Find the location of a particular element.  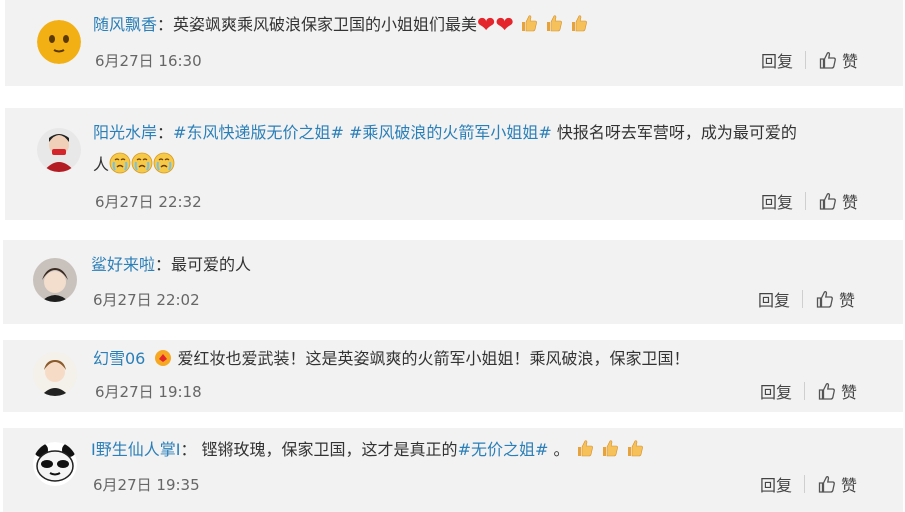

comment-text: 铿锵玫瑰，保家卫国，这才是真正的 is located at coordinates (327, 449).